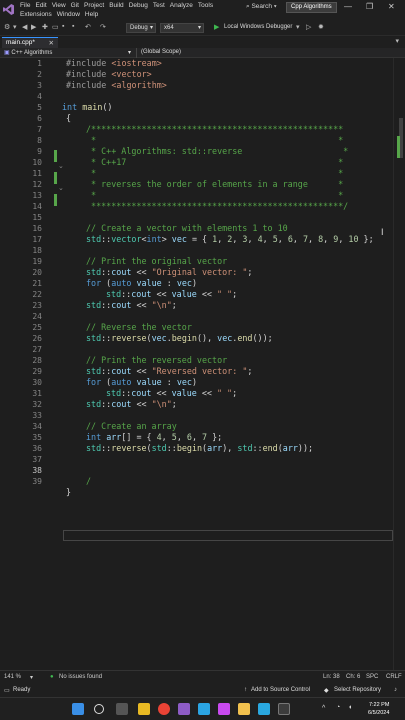  I want to click on notification-bell-icon: ♪, so click(395, 690).